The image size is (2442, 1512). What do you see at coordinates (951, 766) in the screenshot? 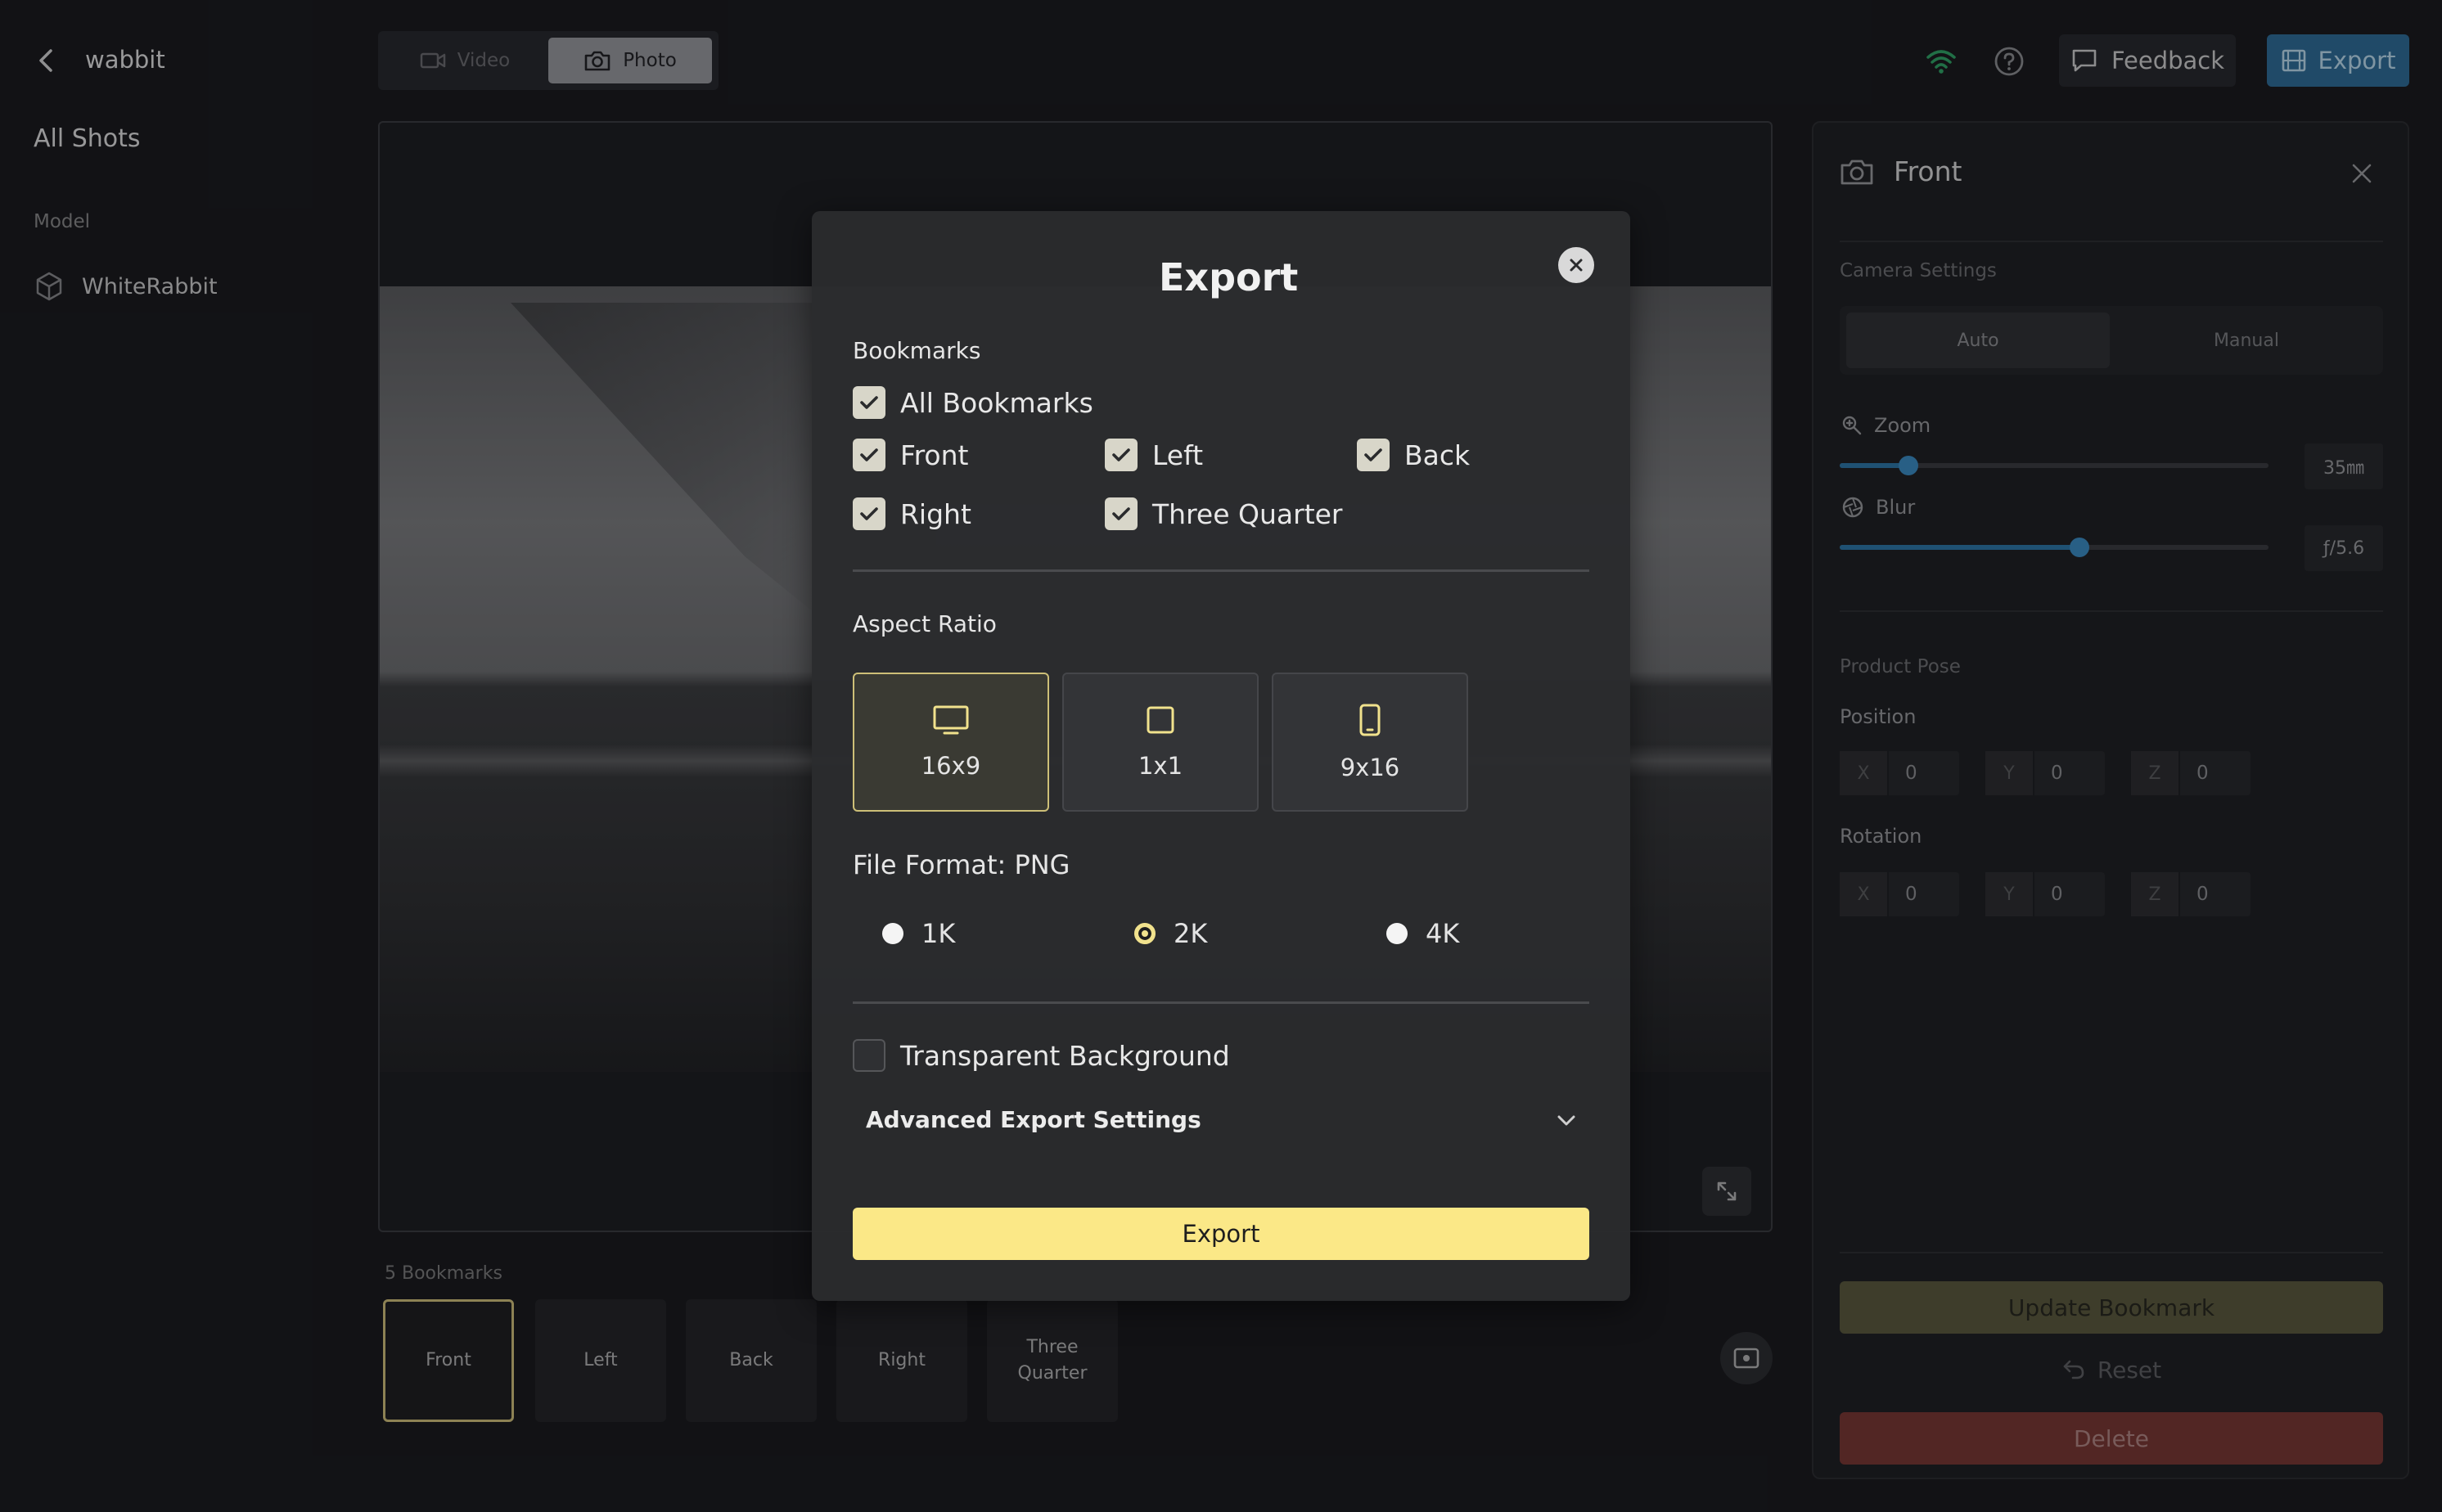
I see `aspect-ratio-label: 16x9` at bounding box center [951, 766].